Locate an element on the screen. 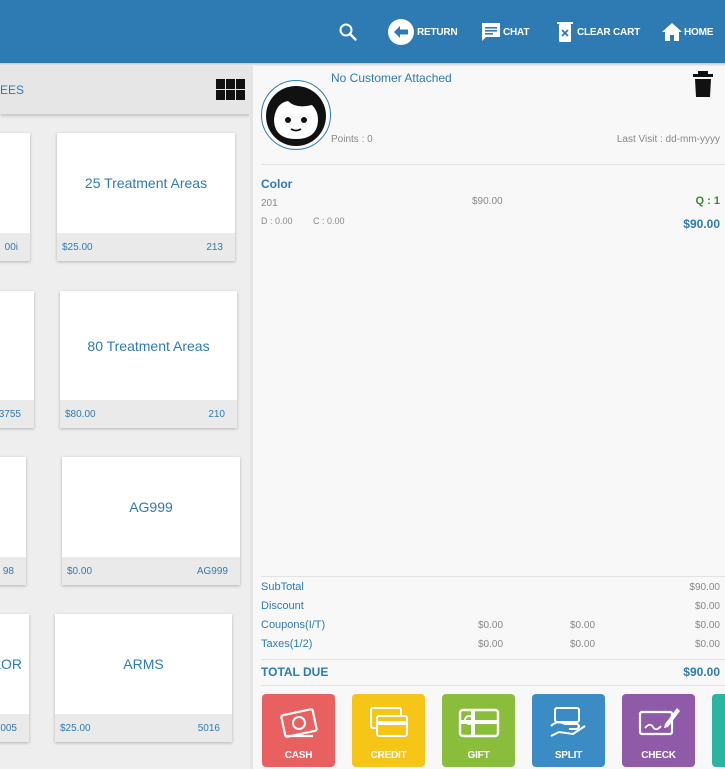 This screenshot has width=725, height=769. grid-view-icon is located at coordinates (230, 90).